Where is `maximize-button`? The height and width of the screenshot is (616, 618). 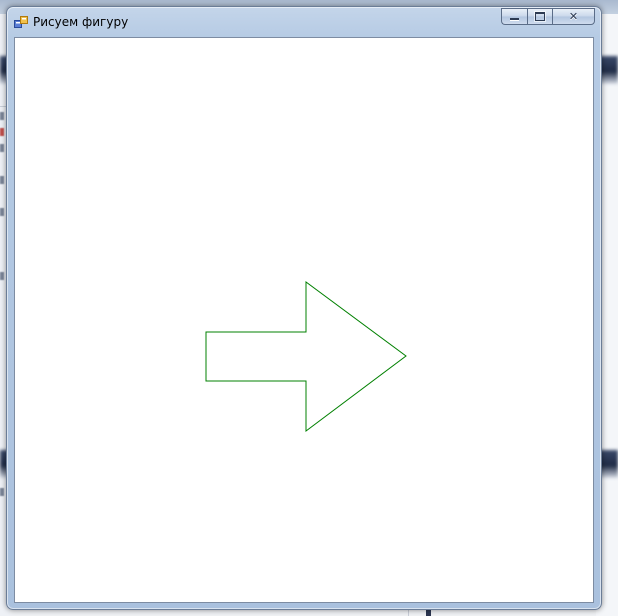 maximize-button is located at coordinates (539, 16).